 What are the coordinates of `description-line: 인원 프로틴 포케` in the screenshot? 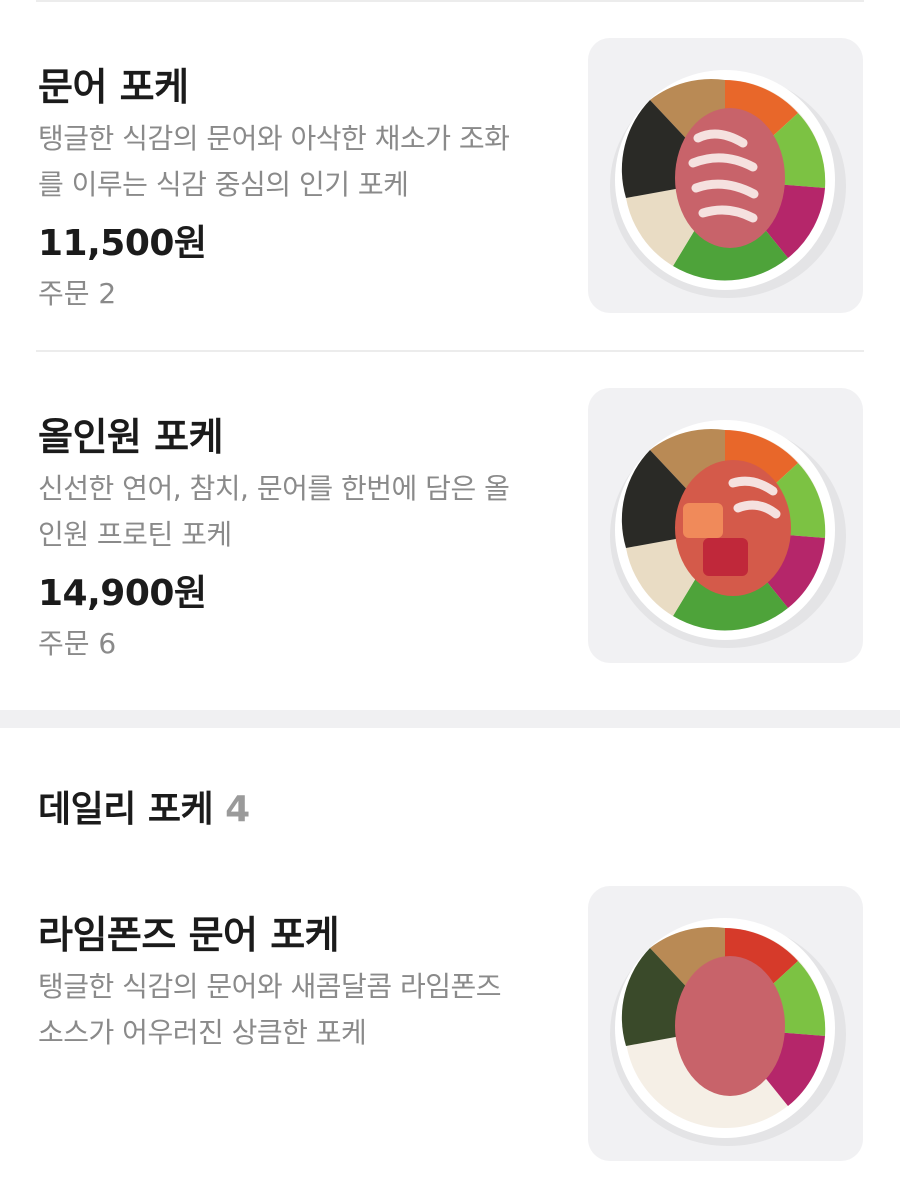 It's located at (135, 534).